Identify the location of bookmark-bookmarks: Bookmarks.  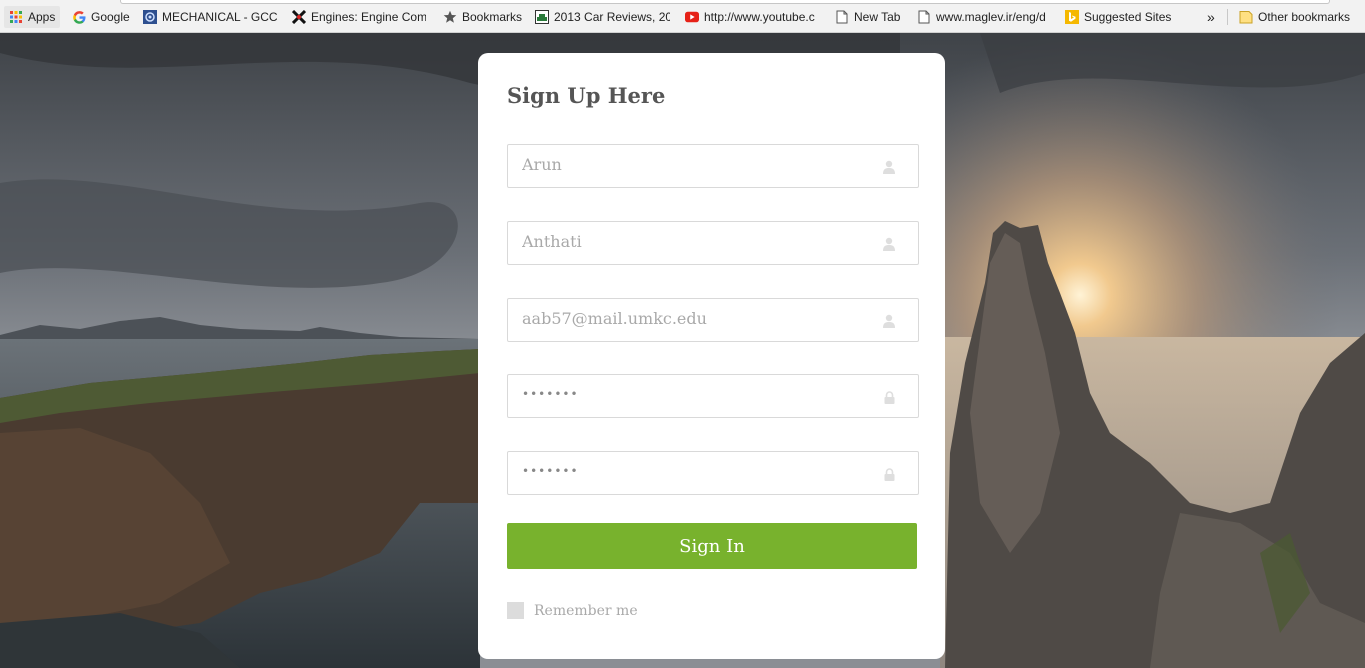
(482, 17).